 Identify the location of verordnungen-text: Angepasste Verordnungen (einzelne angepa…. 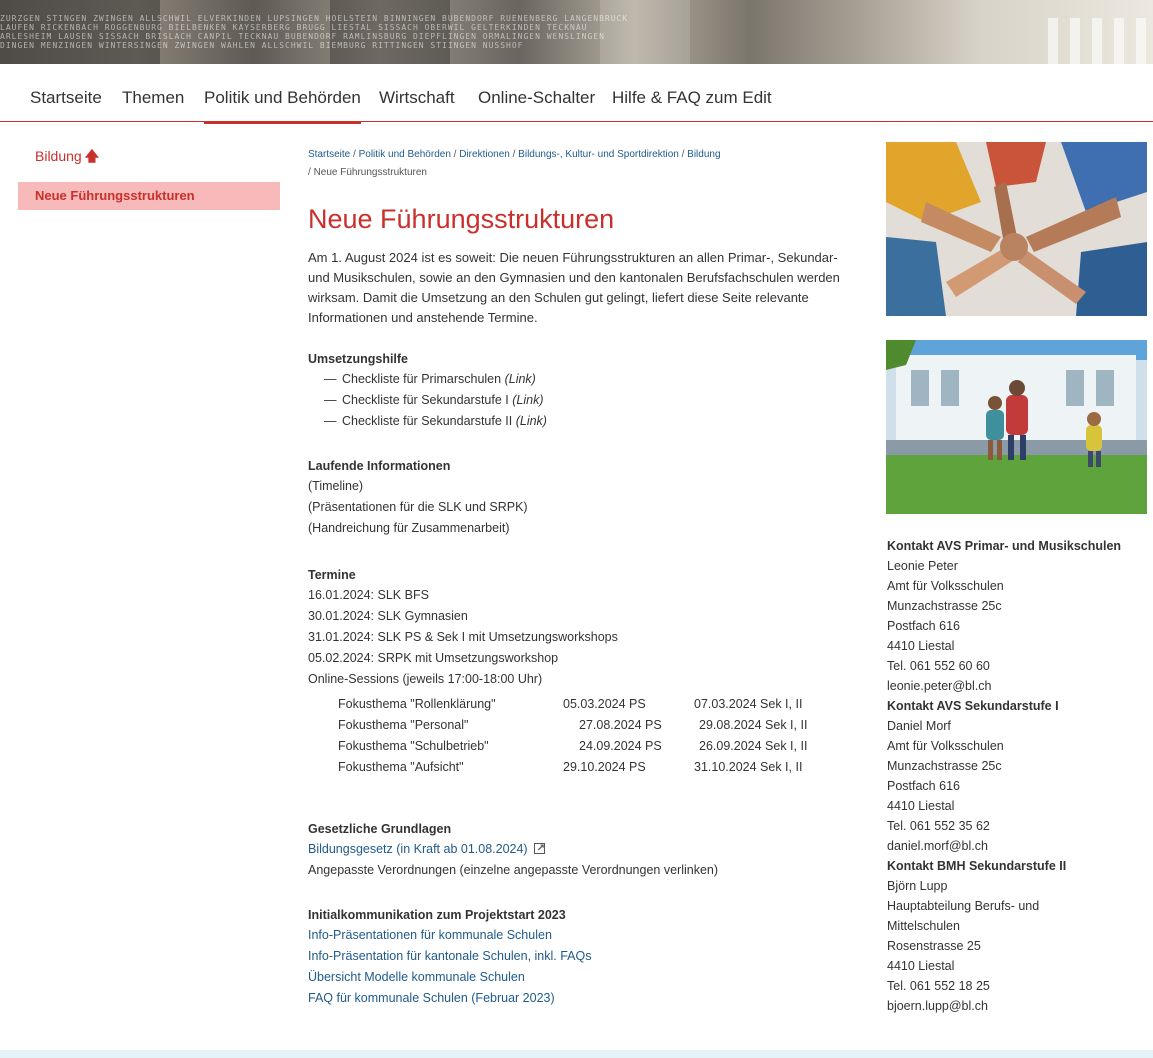
(513, 870).